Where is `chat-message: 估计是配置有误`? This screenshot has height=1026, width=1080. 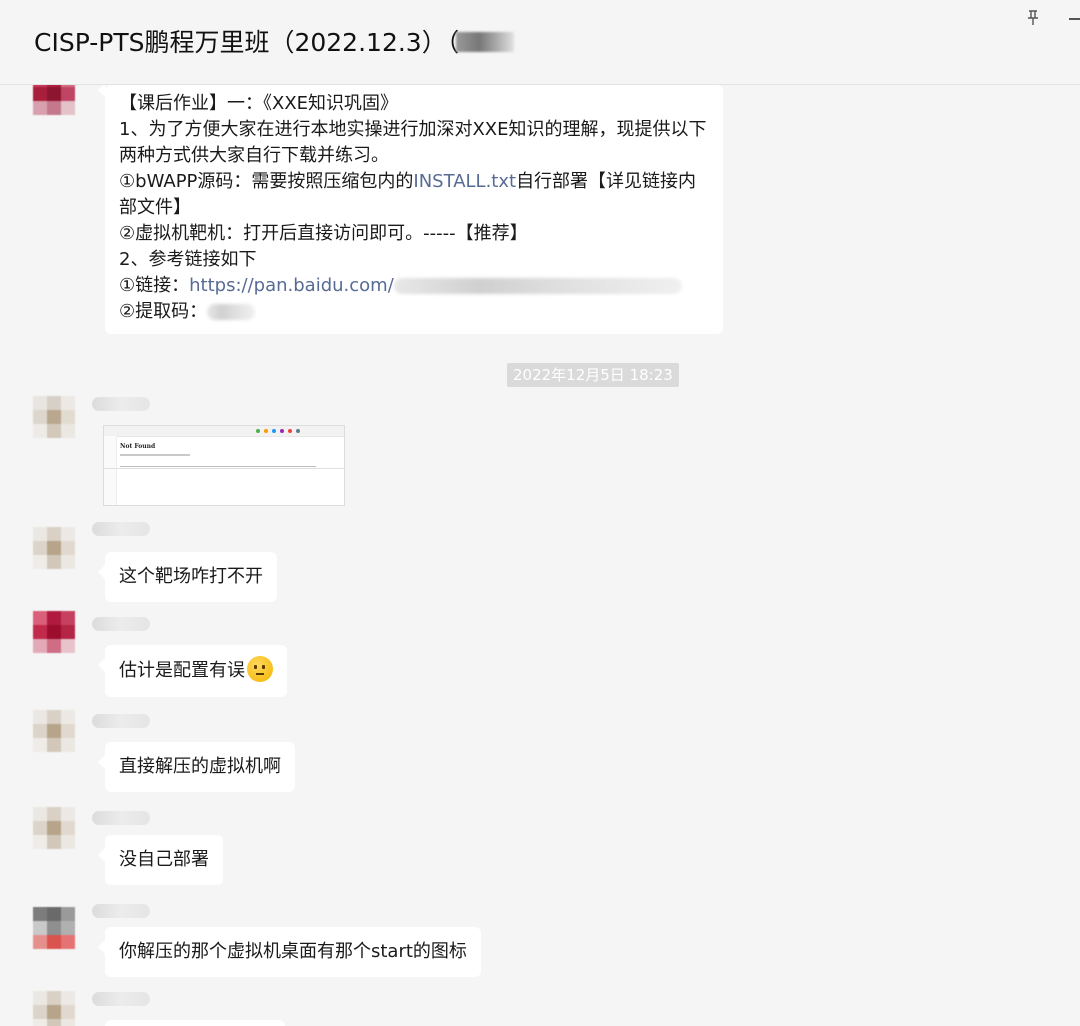 chat-message: 估计是配置有误 is located at coordinates (192, 671).